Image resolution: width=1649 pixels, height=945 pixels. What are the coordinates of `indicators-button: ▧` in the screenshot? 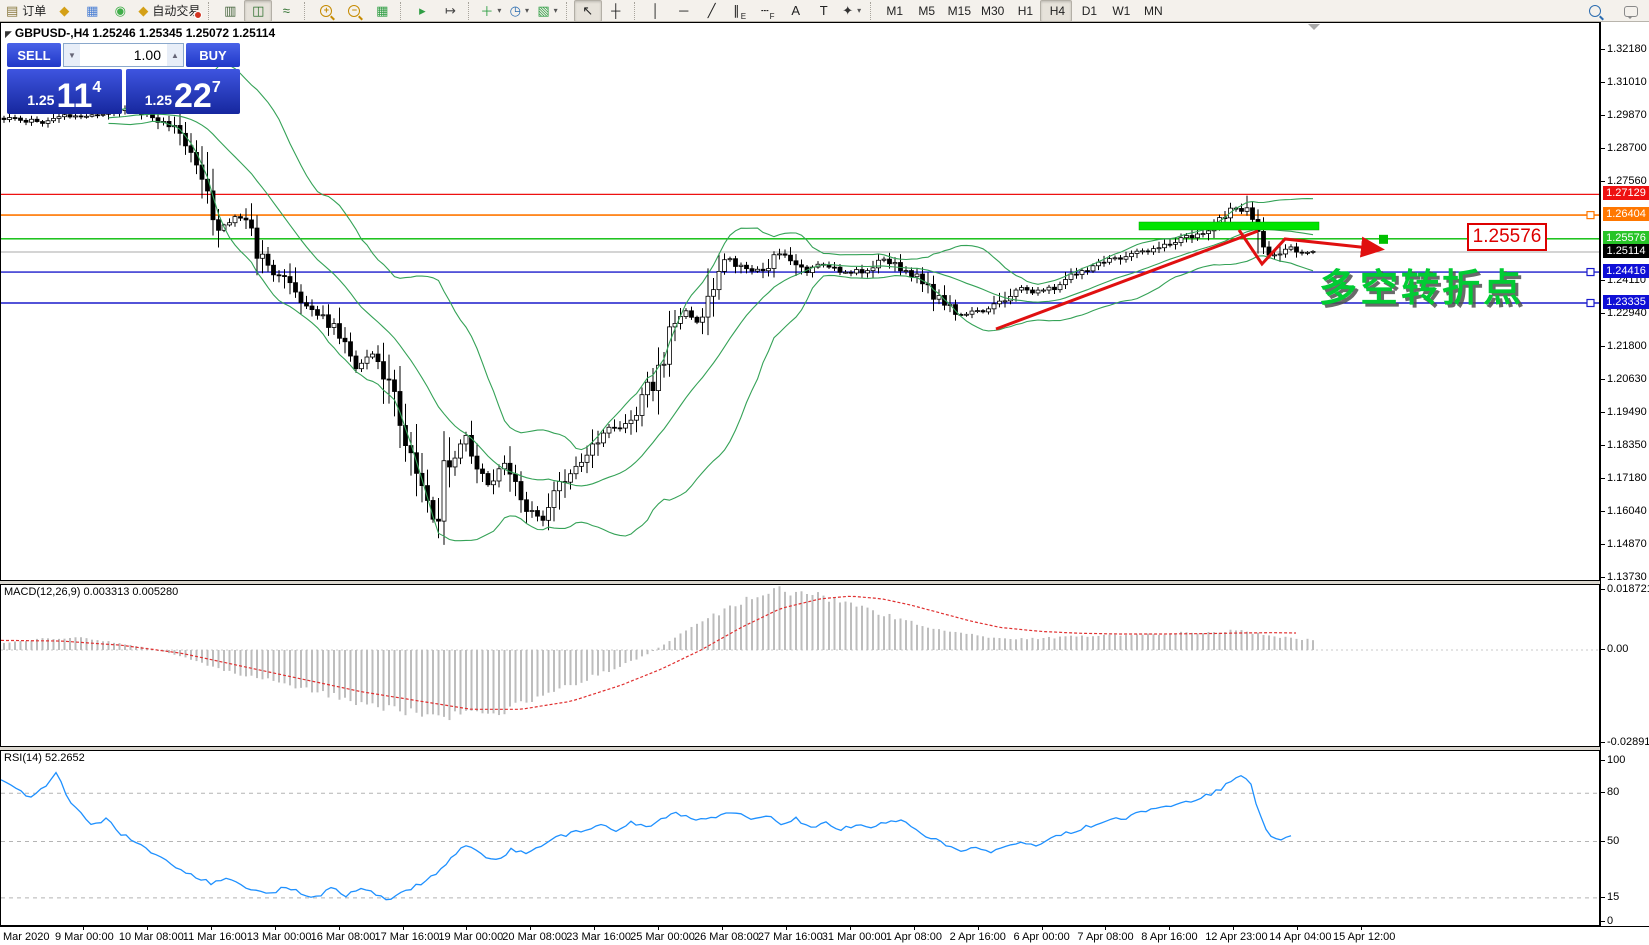 It's located at (543, 10).